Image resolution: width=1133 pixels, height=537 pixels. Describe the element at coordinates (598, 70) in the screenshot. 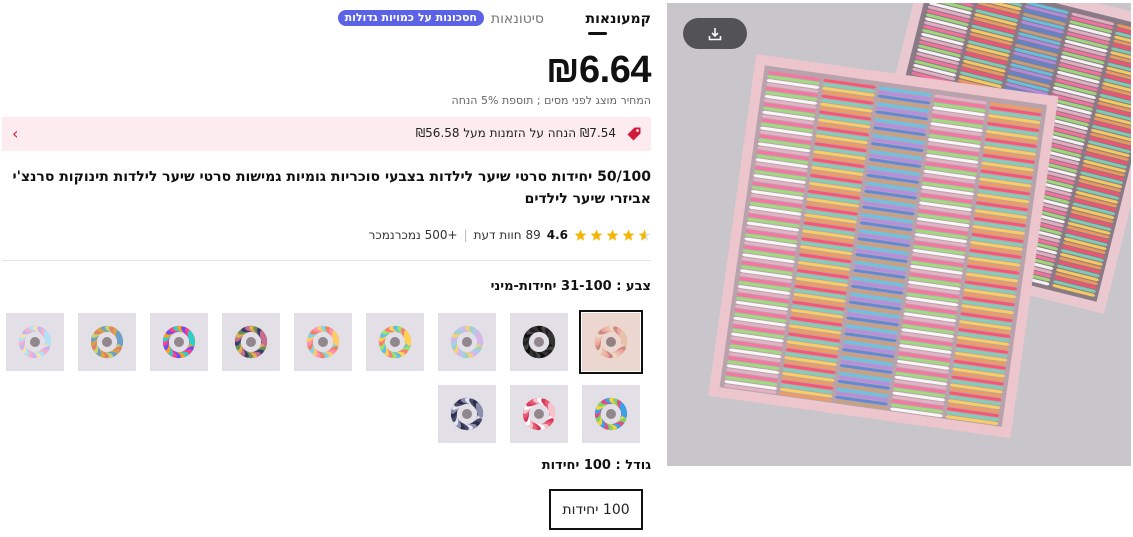

I see `price: ₪6.64` at that location.